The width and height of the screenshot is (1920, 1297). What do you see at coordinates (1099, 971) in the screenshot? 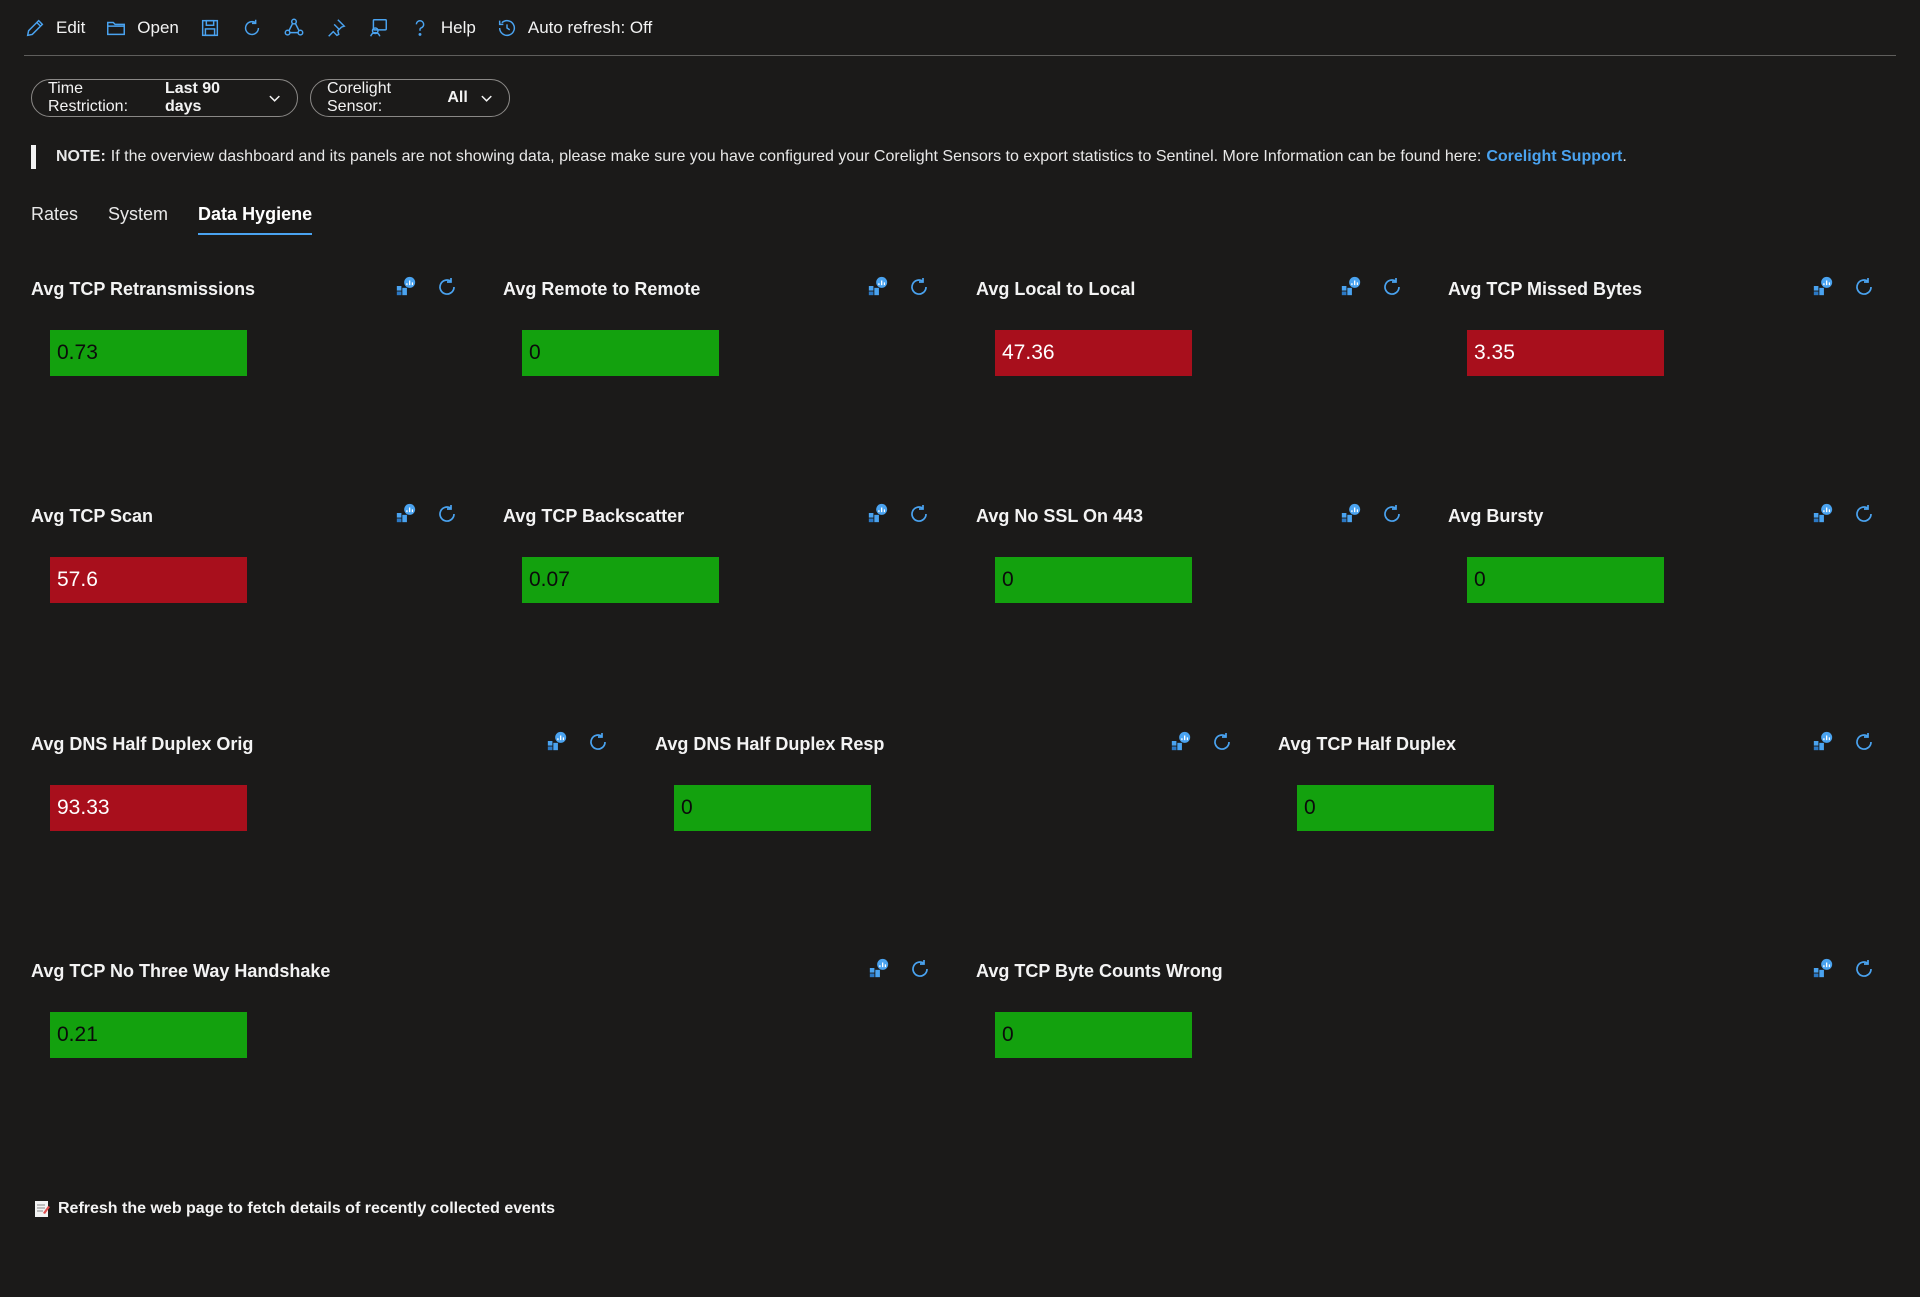
I see `tile-title: Avg TCP Byte Counts Wrong` at bounding box center [1099, 971].